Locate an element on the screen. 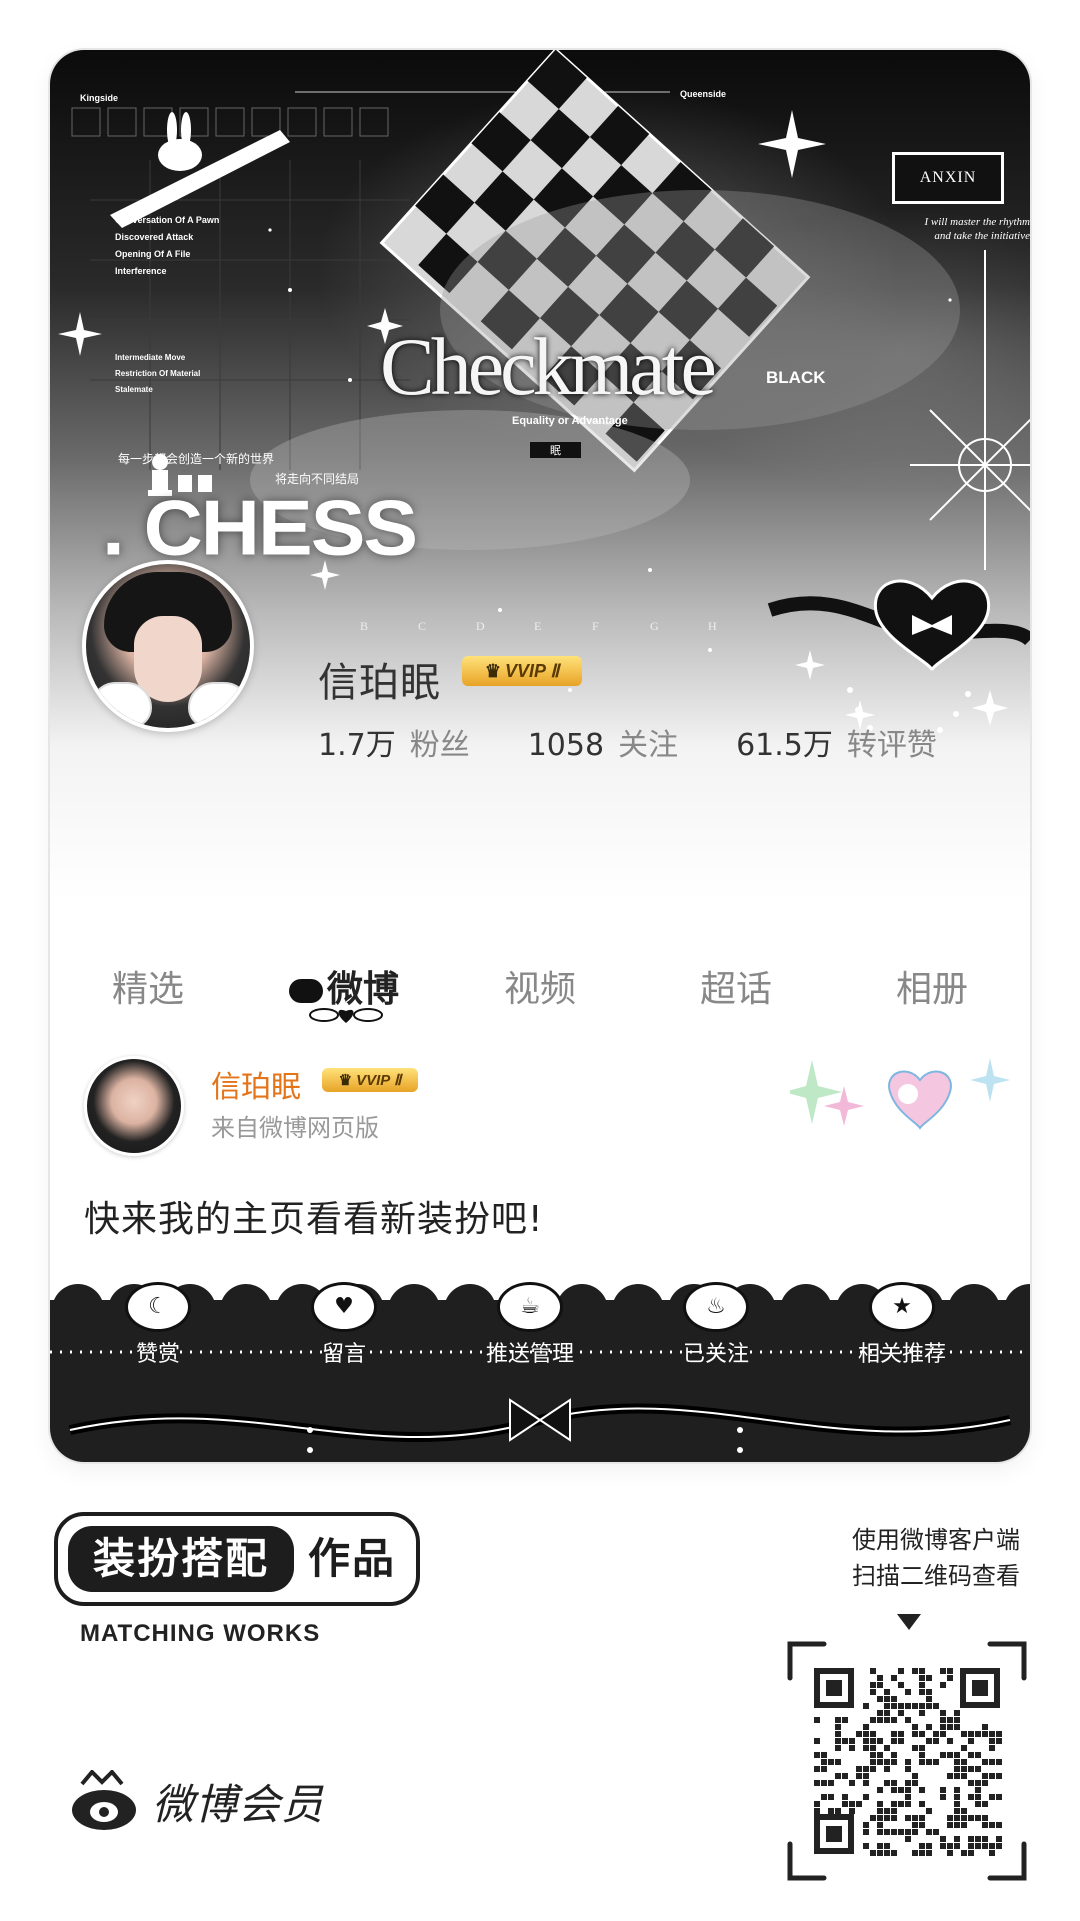  lesson-item: Stalemate is located at coordinates (134, 389).